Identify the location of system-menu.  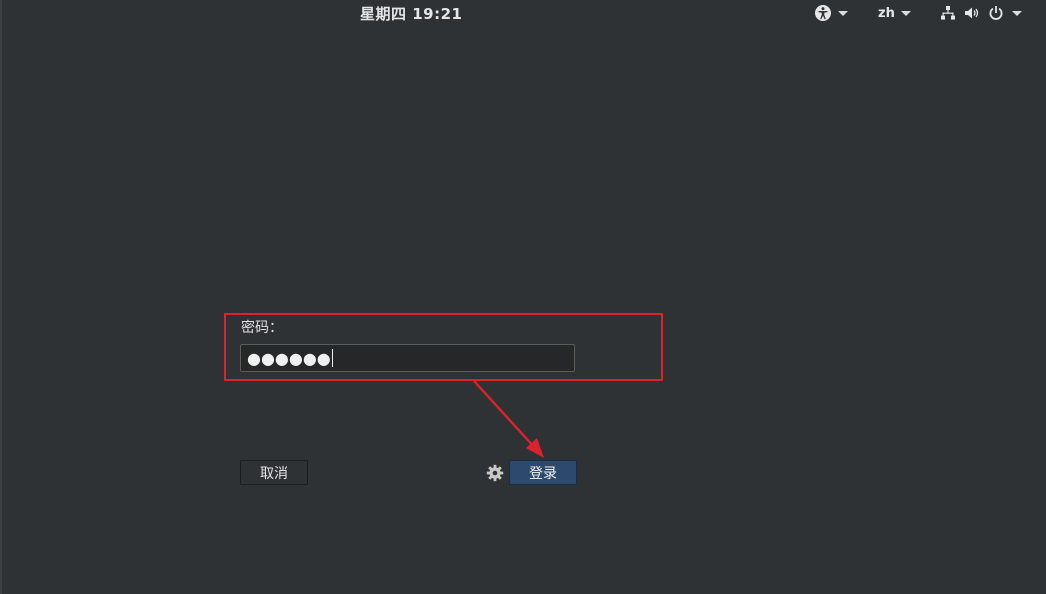
(981, 13).